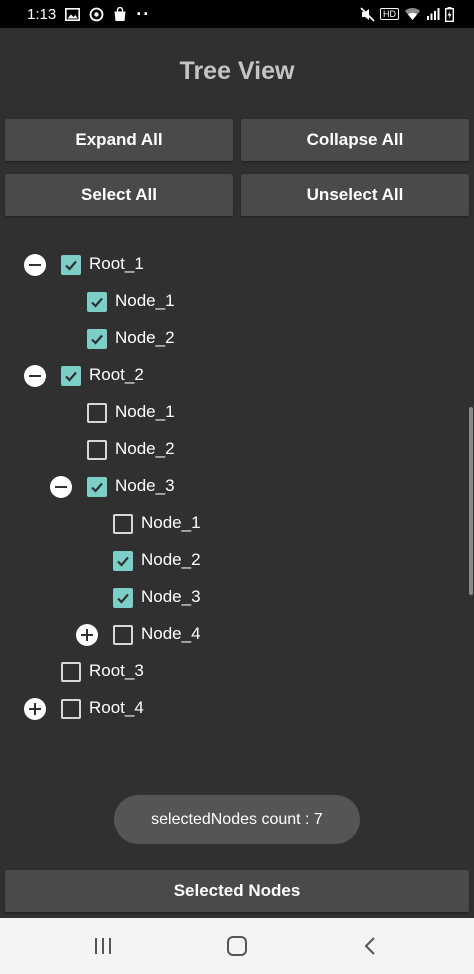 The height and width of the screenshot is (974, 474). I want to click on home-icon, so click(237, 946).